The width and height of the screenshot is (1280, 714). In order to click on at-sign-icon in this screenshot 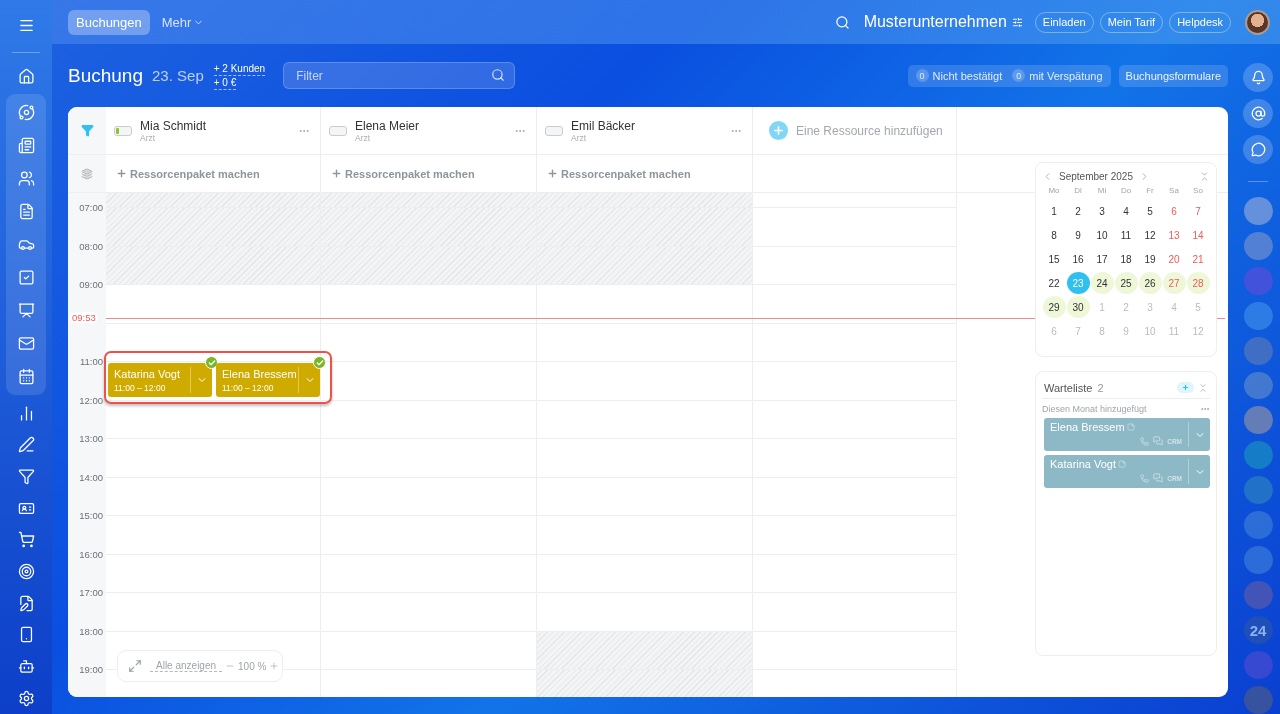, I will do `click(1258, 113)`.